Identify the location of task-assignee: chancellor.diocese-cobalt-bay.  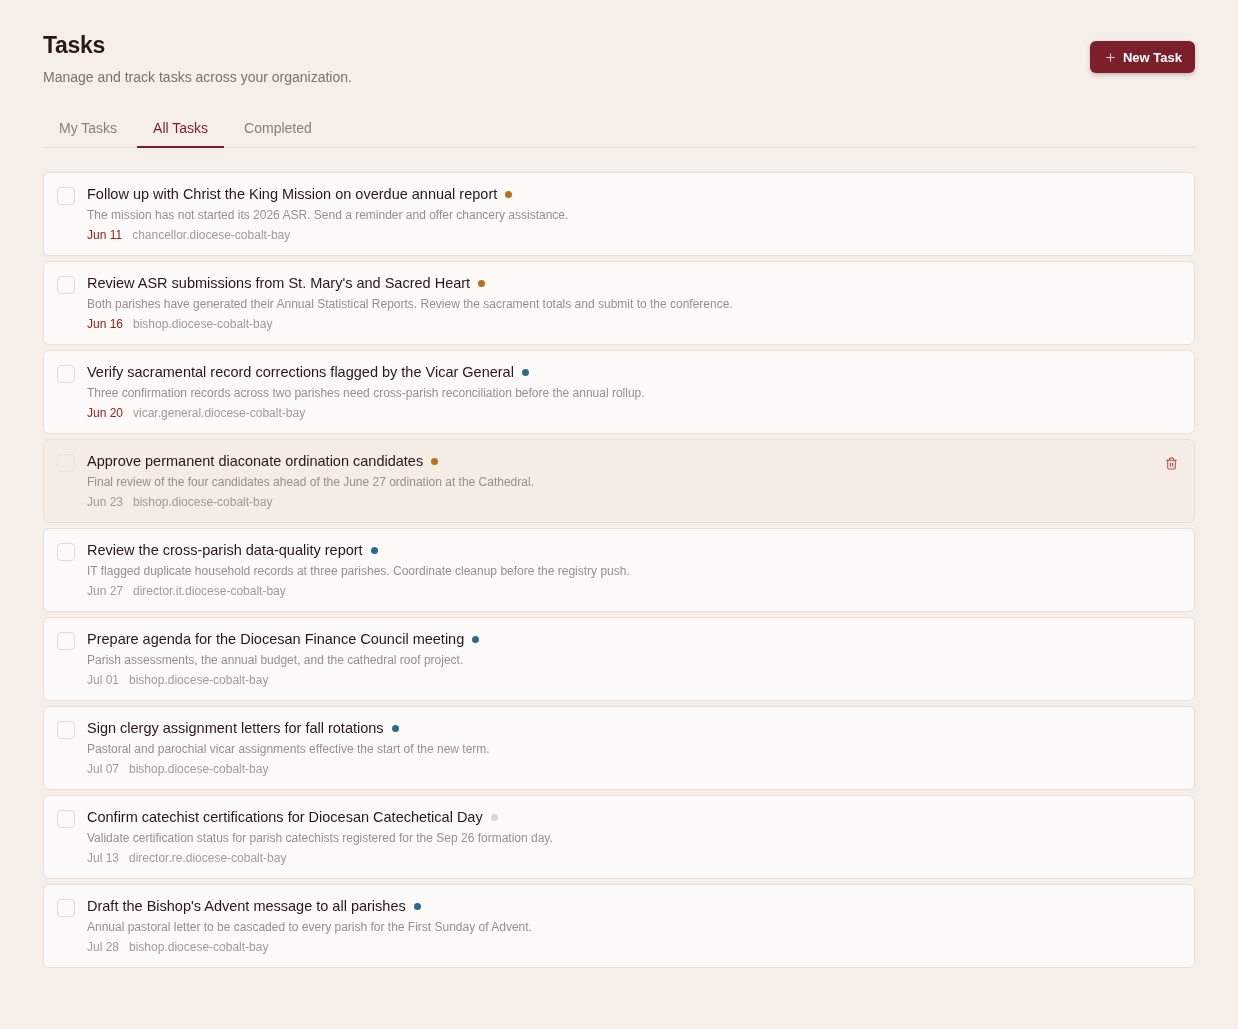
(211, 235).